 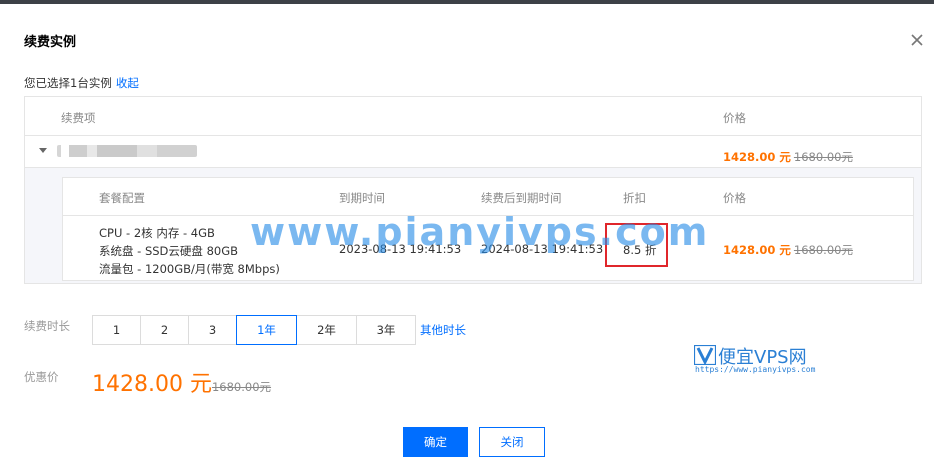 What do you see at coordinates (189, 269) in the screenshot?
I see `config-line: 流量包 - 1200GB/月(带宽 8Mbps)` at bounding box center [189, 269].